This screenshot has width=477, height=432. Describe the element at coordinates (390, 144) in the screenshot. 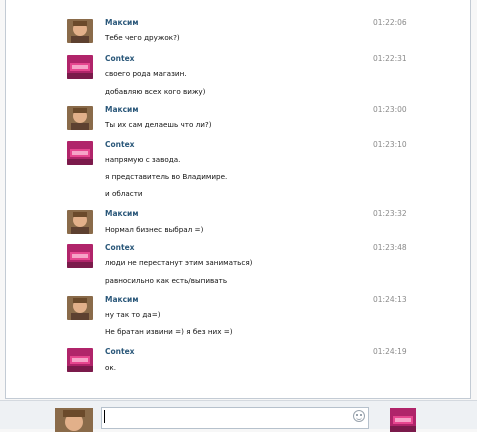

I see `message-time: 01:23:10` at that location.